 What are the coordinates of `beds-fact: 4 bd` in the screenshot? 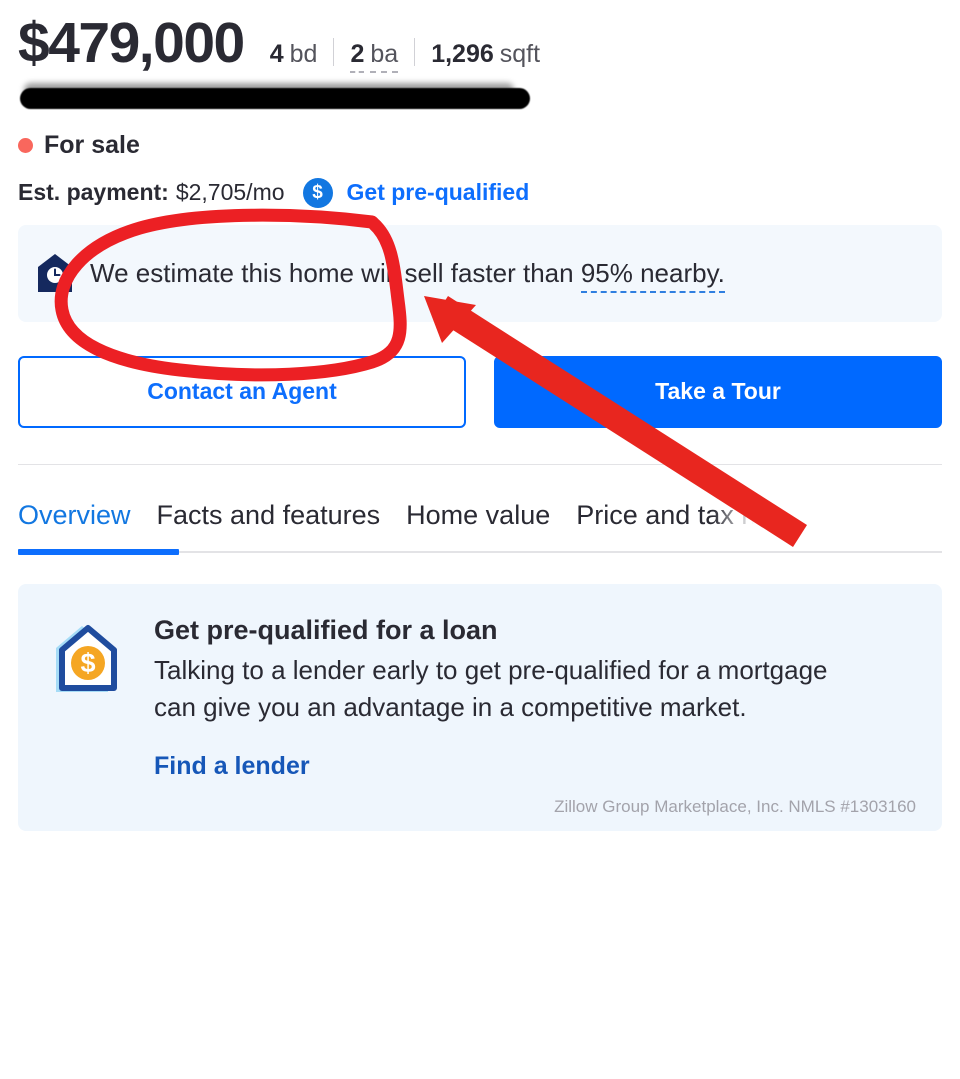 It's located at (294, 54).